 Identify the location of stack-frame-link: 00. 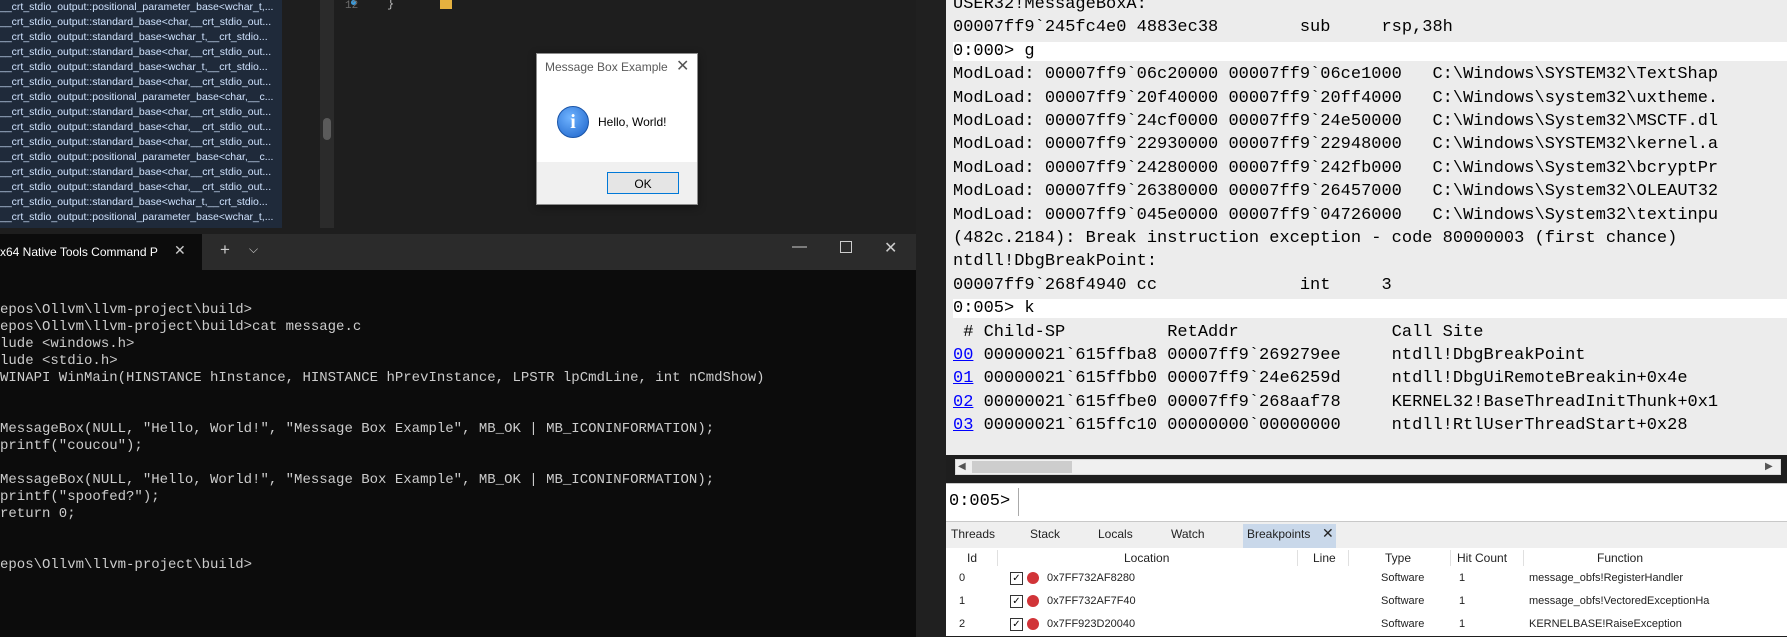
(963, 355).